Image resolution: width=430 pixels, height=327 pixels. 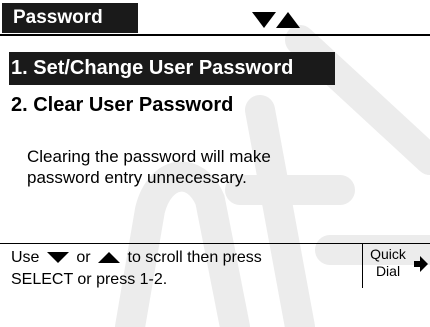 What do you see at coordinates (70, 18) in the screenshot?
I see `screen-title: Password` at bounding box center [70, 18].